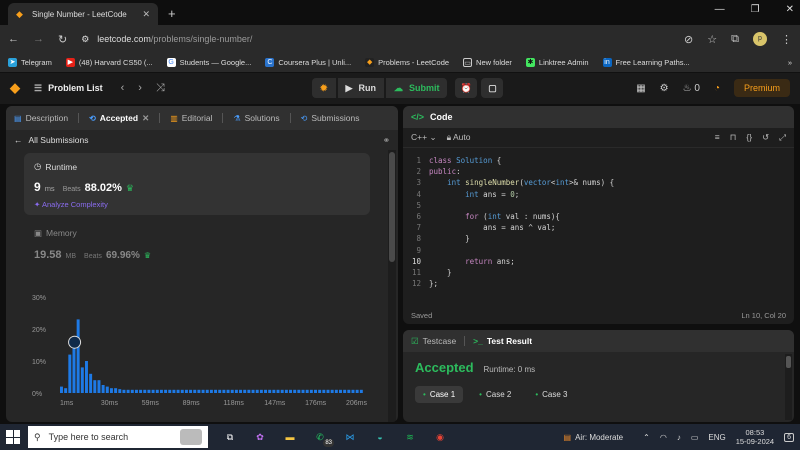  Describe the element at coordinates (765, 137) in the screenshot. I see `reset-icon: ↺` at that location.